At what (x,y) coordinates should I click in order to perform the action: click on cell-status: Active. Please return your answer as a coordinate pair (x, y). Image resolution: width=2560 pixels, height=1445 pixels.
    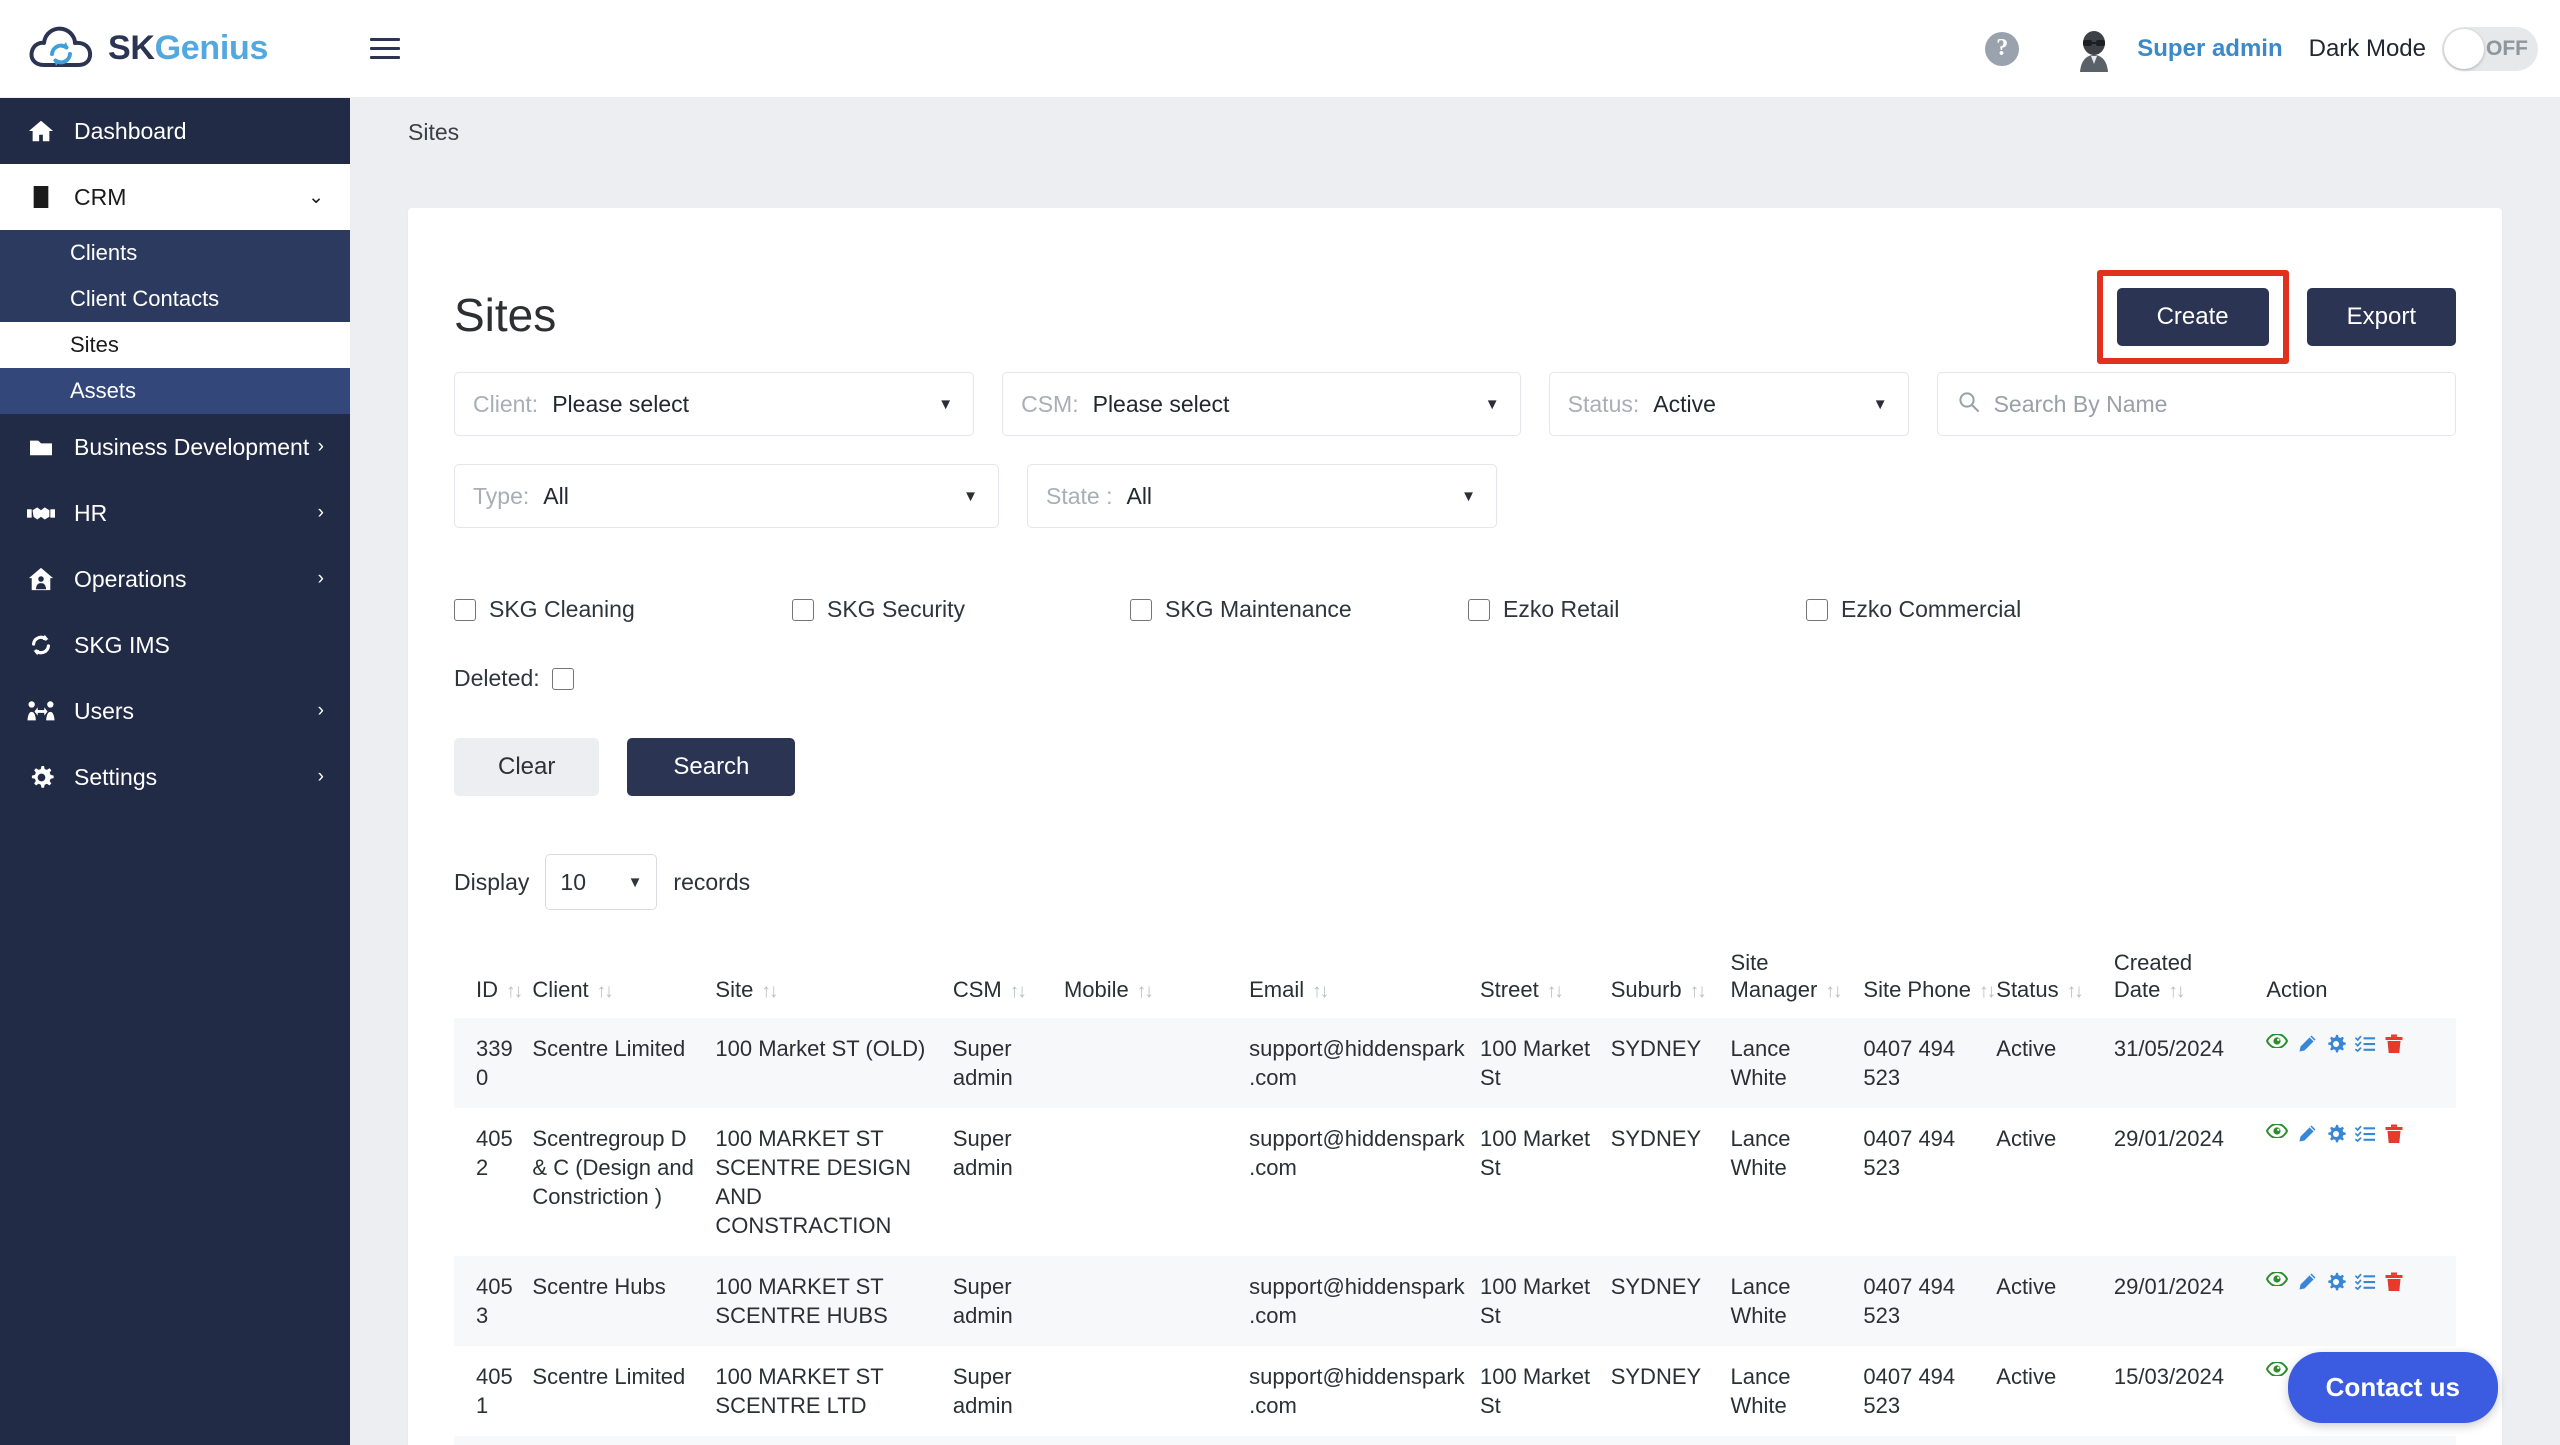
    Looking at the image, I should click on (2026, 1376).